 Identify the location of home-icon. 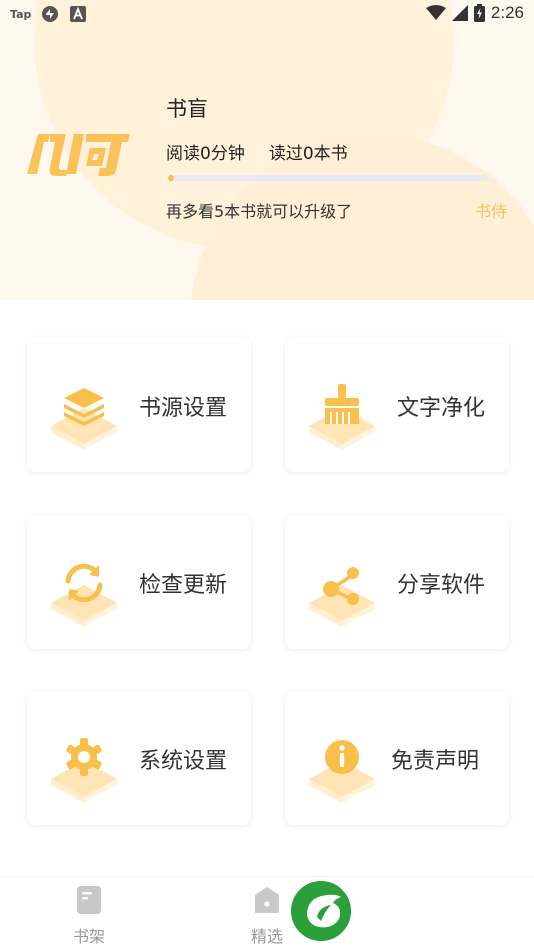
(267, 900).